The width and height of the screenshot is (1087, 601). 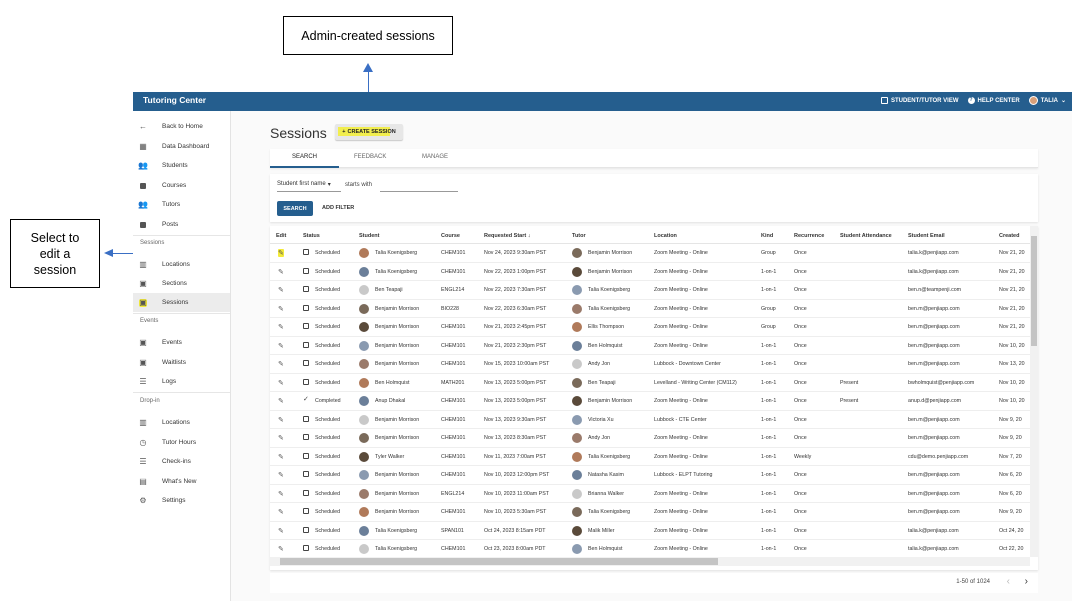 I want to click on sidebar-item-students: 👥 Students, so click(x=181, y=165).